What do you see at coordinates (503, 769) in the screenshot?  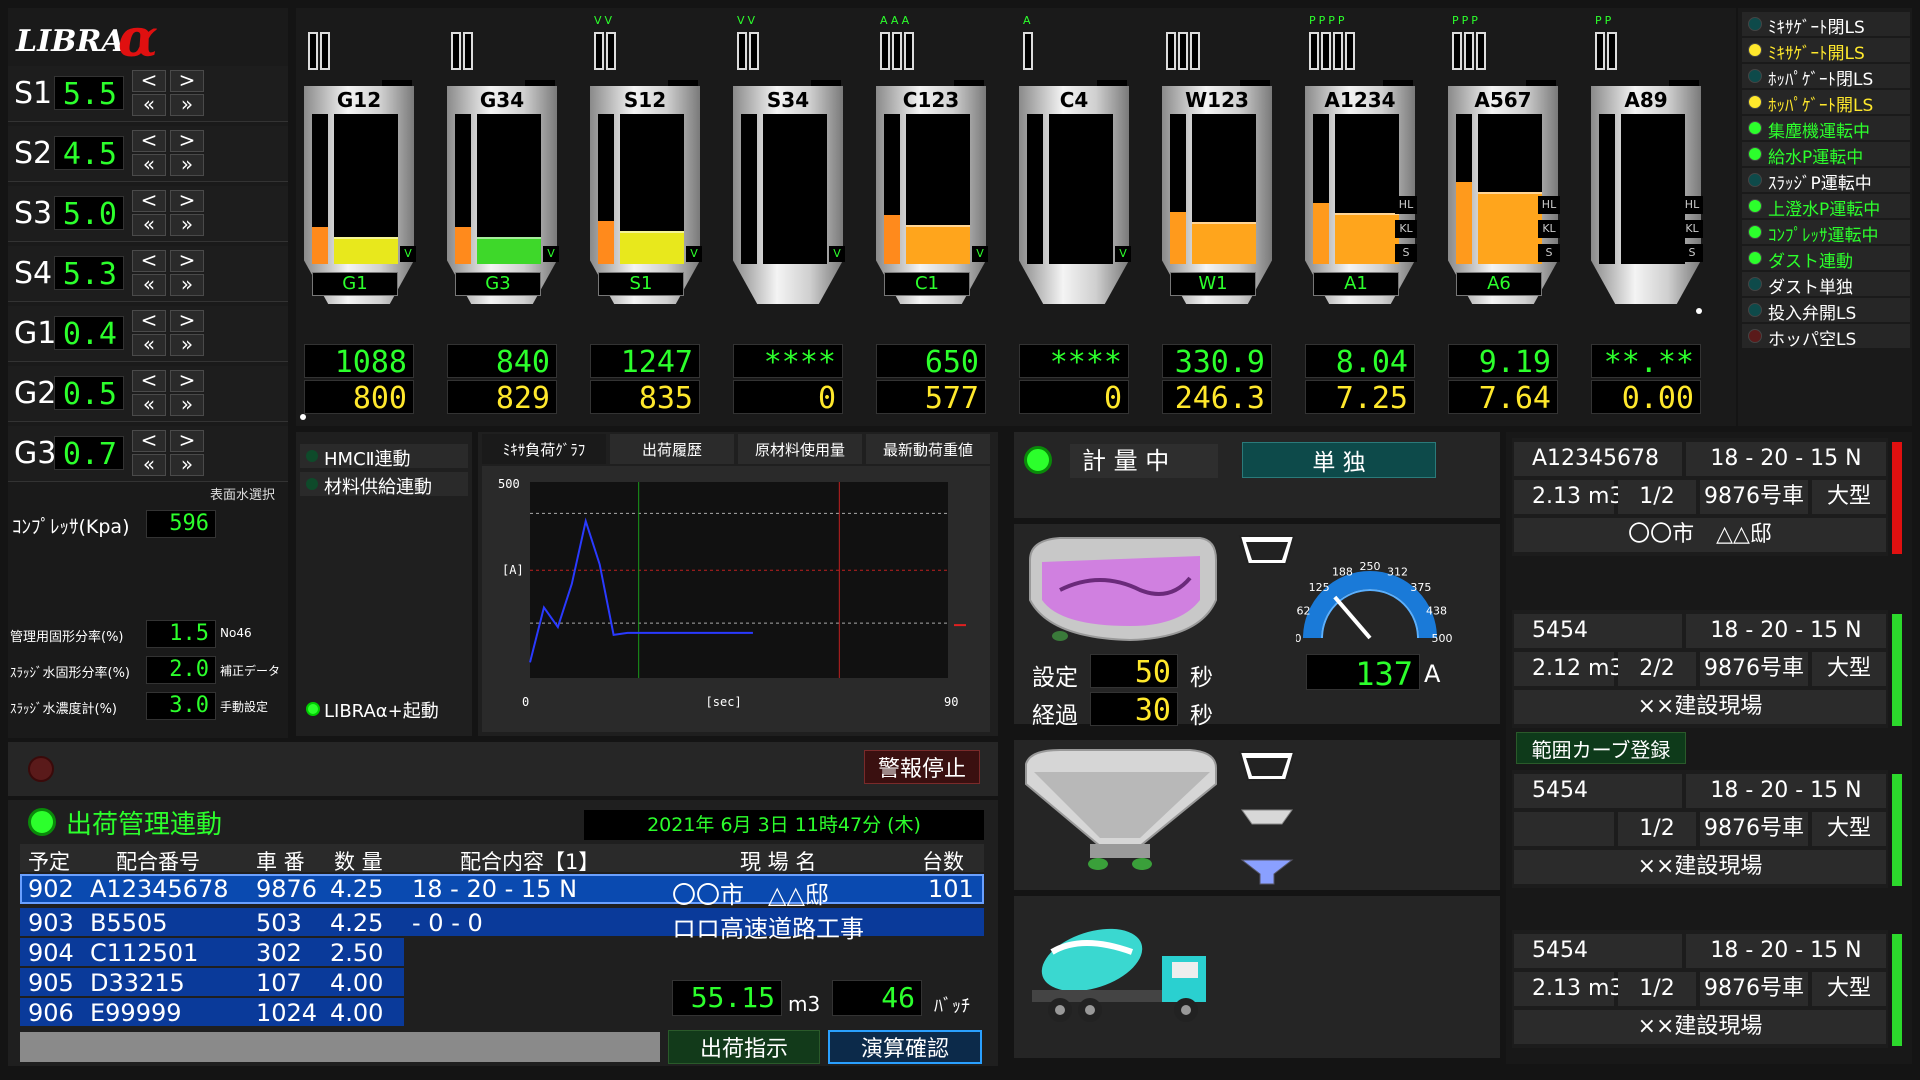 I see `alarm-bar` at bounding box center [503, 769].